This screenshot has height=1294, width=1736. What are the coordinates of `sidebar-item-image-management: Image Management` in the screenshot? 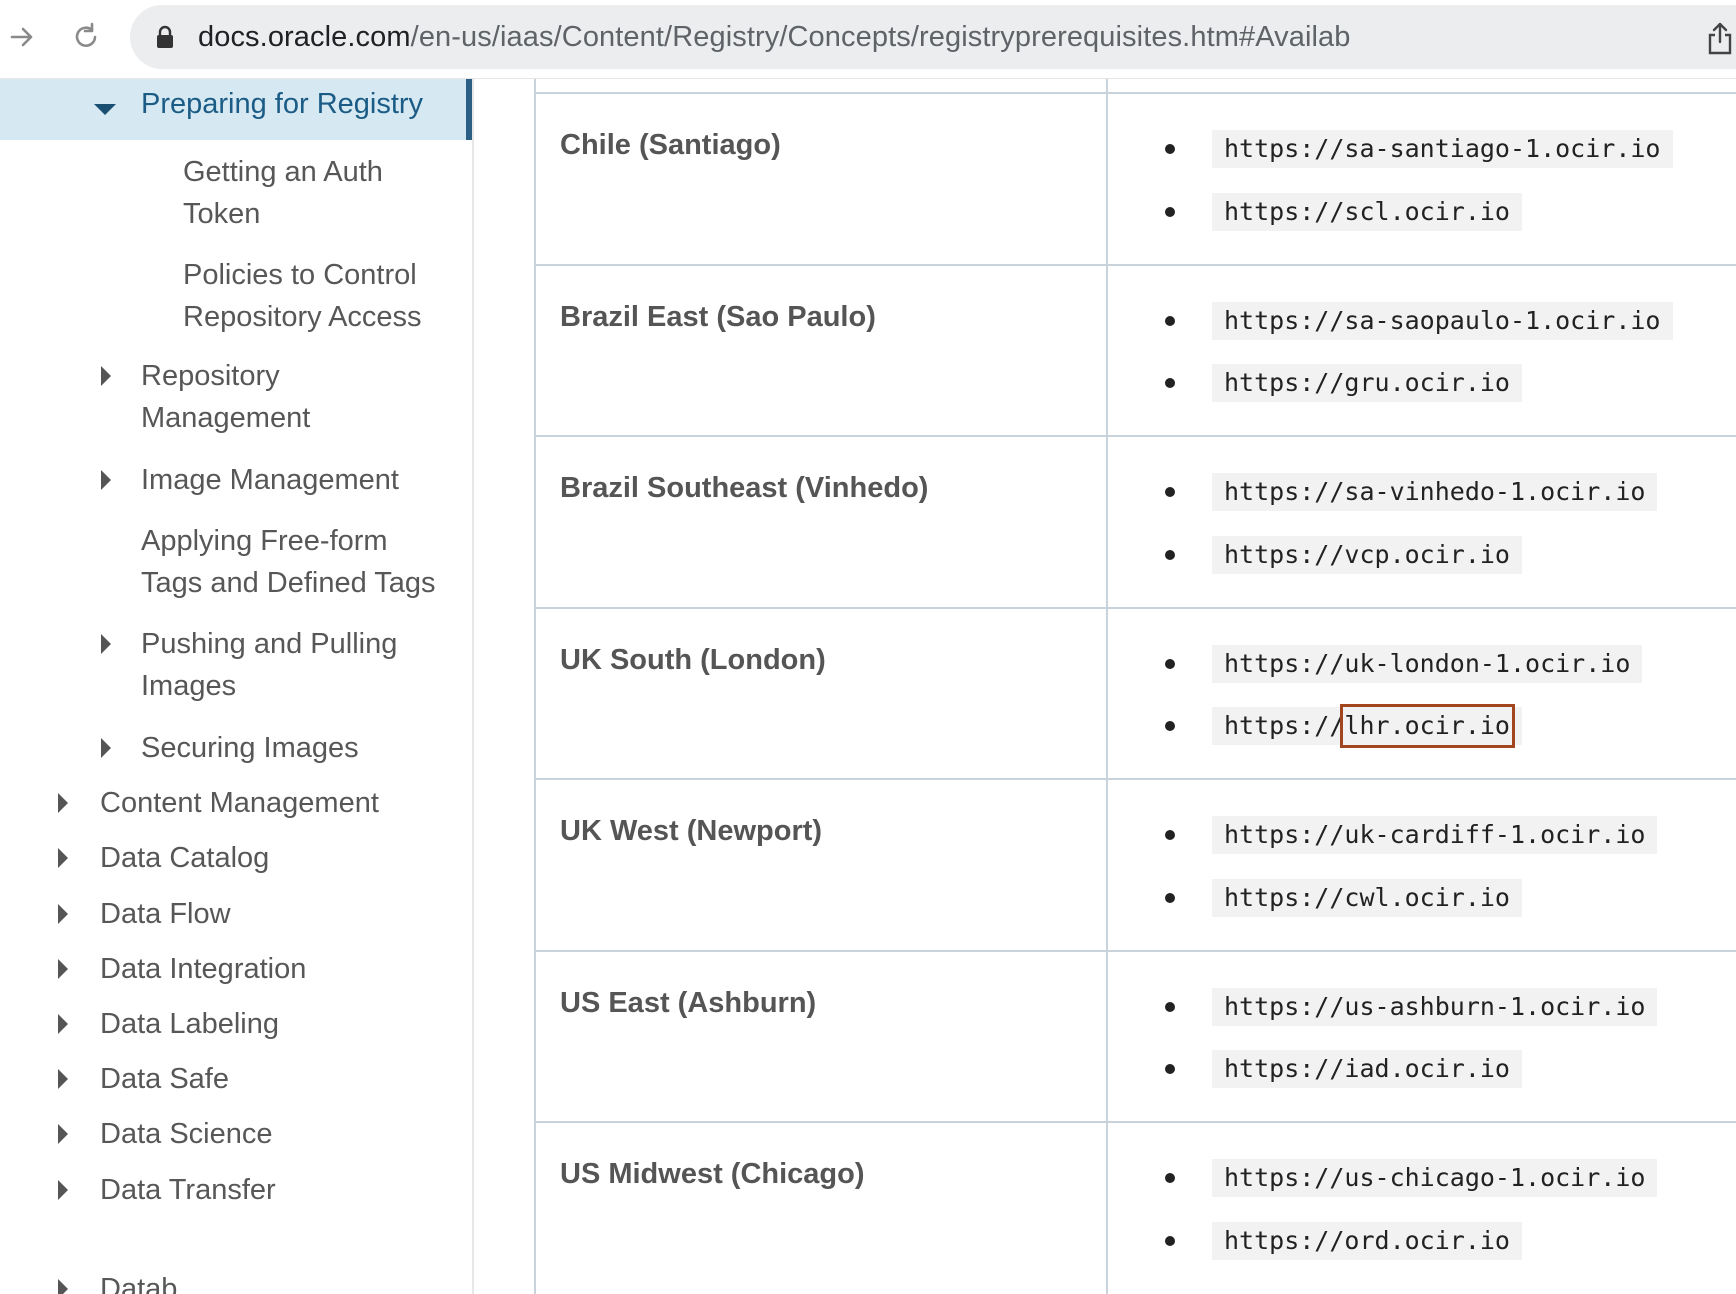 It's located at (270, 480).